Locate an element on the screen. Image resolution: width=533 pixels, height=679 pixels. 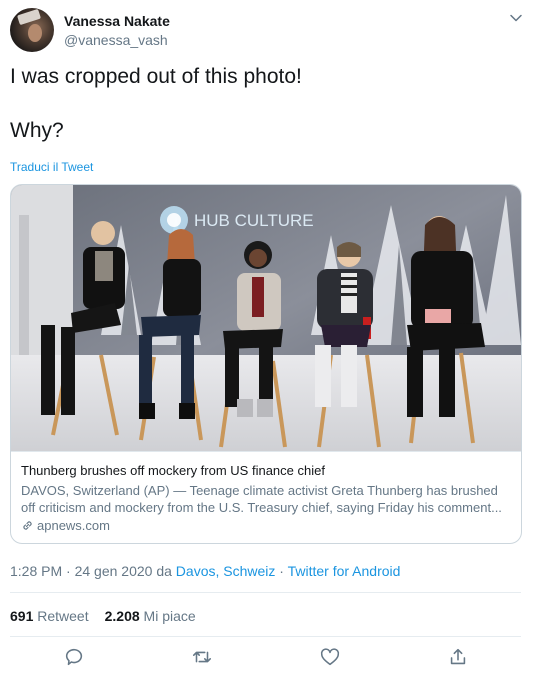
retweet-button is located at coordinates (202, 657).